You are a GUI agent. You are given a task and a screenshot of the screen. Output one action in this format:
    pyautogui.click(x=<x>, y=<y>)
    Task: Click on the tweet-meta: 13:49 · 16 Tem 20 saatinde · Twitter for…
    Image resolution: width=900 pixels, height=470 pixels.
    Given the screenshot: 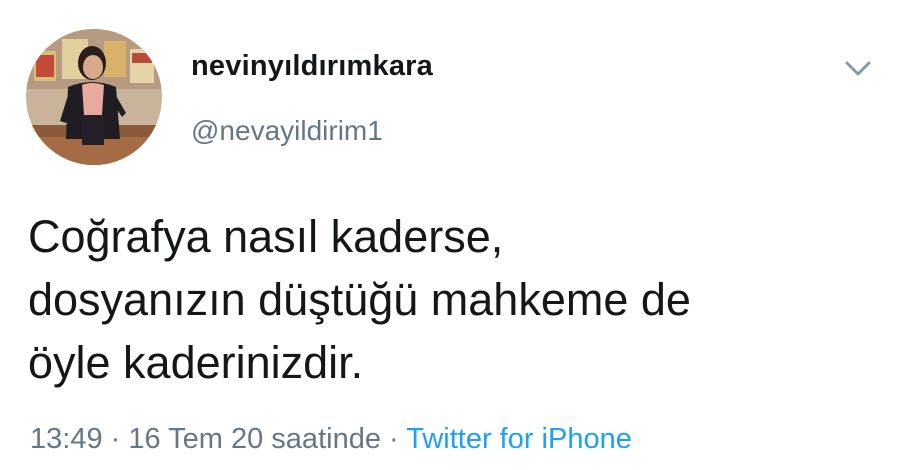 What is the action you would take?
    pyautogui.click(x=331, y=439)
    